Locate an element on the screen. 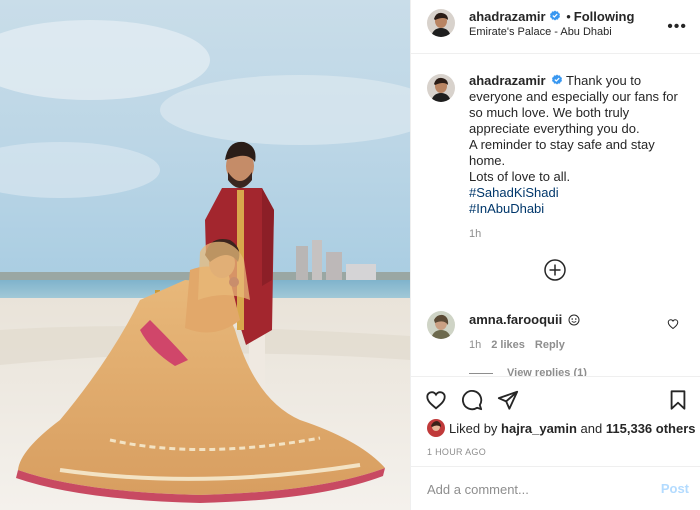 Image resolution: width=700 pixels, height=510 pixels. post-button: Post is located at coordinates (675, 488).